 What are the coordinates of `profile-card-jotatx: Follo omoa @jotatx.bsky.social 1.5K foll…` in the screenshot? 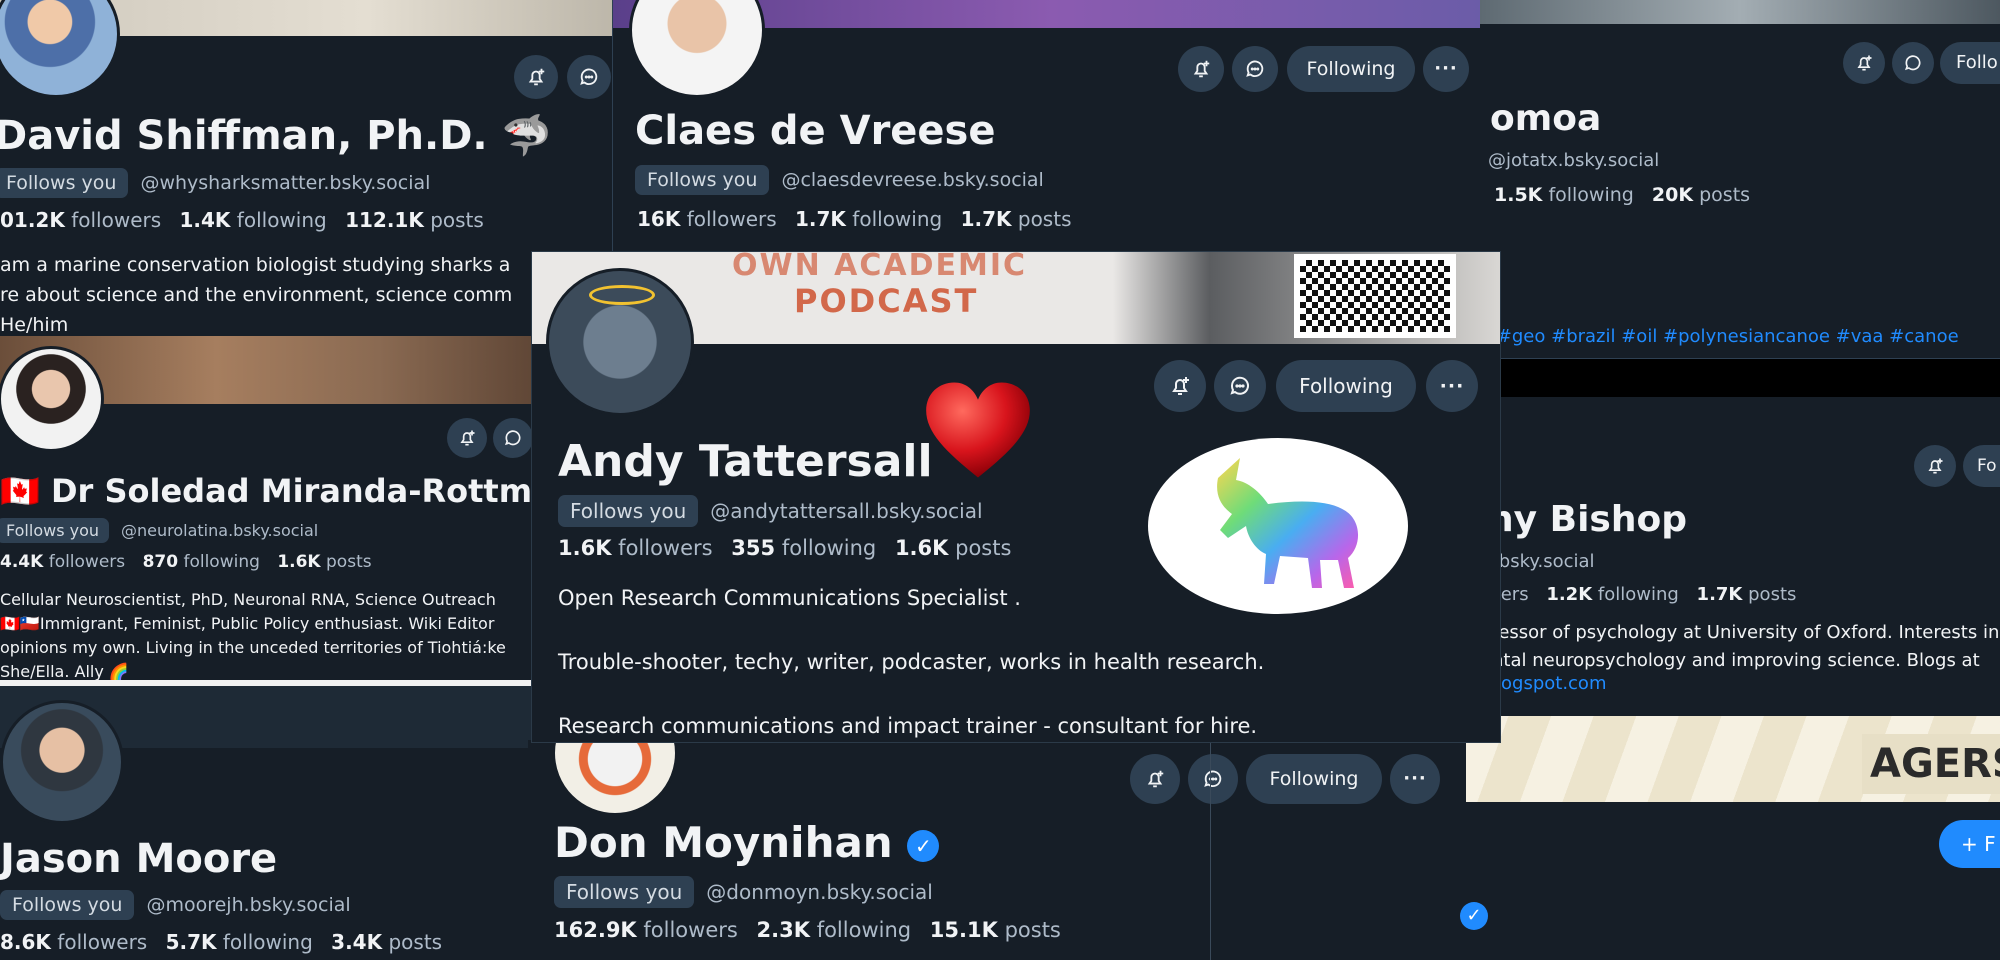 It's located at (1740, 180).